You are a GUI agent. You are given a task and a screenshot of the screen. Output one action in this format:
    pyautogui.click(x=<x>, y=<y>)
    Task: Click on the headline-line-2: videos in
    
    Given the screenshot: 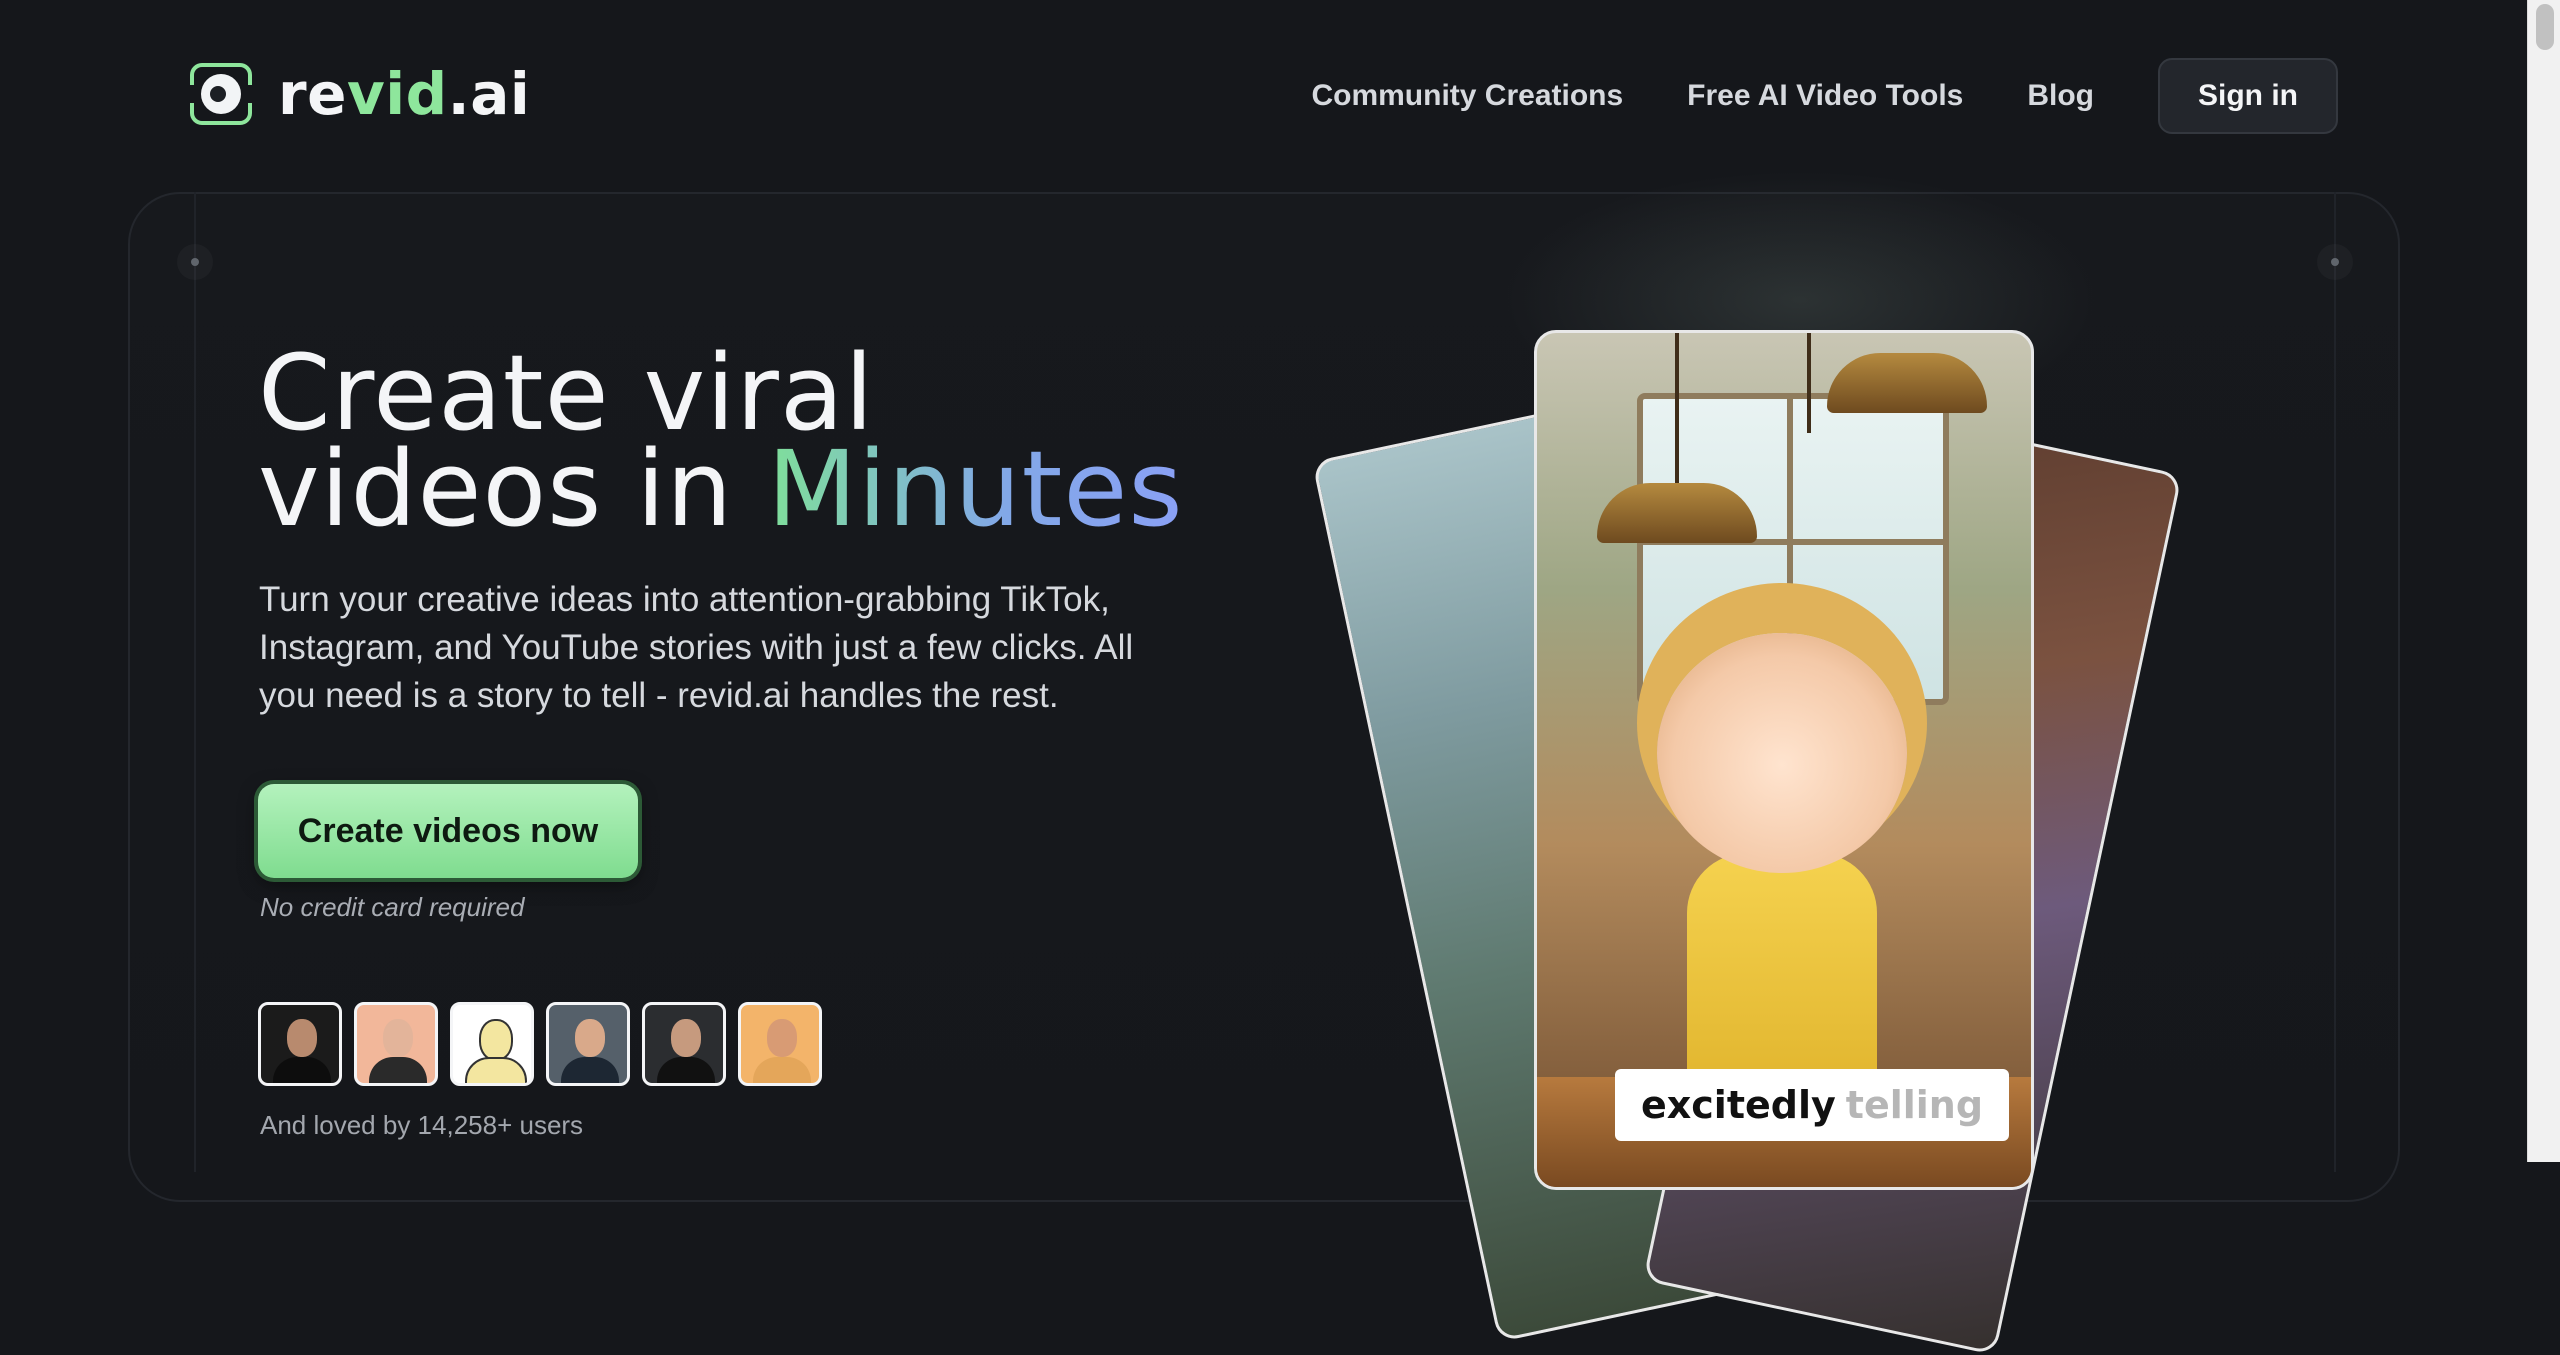 What is the action you would take?
    pyautogui.click(x=513, y=489)
    